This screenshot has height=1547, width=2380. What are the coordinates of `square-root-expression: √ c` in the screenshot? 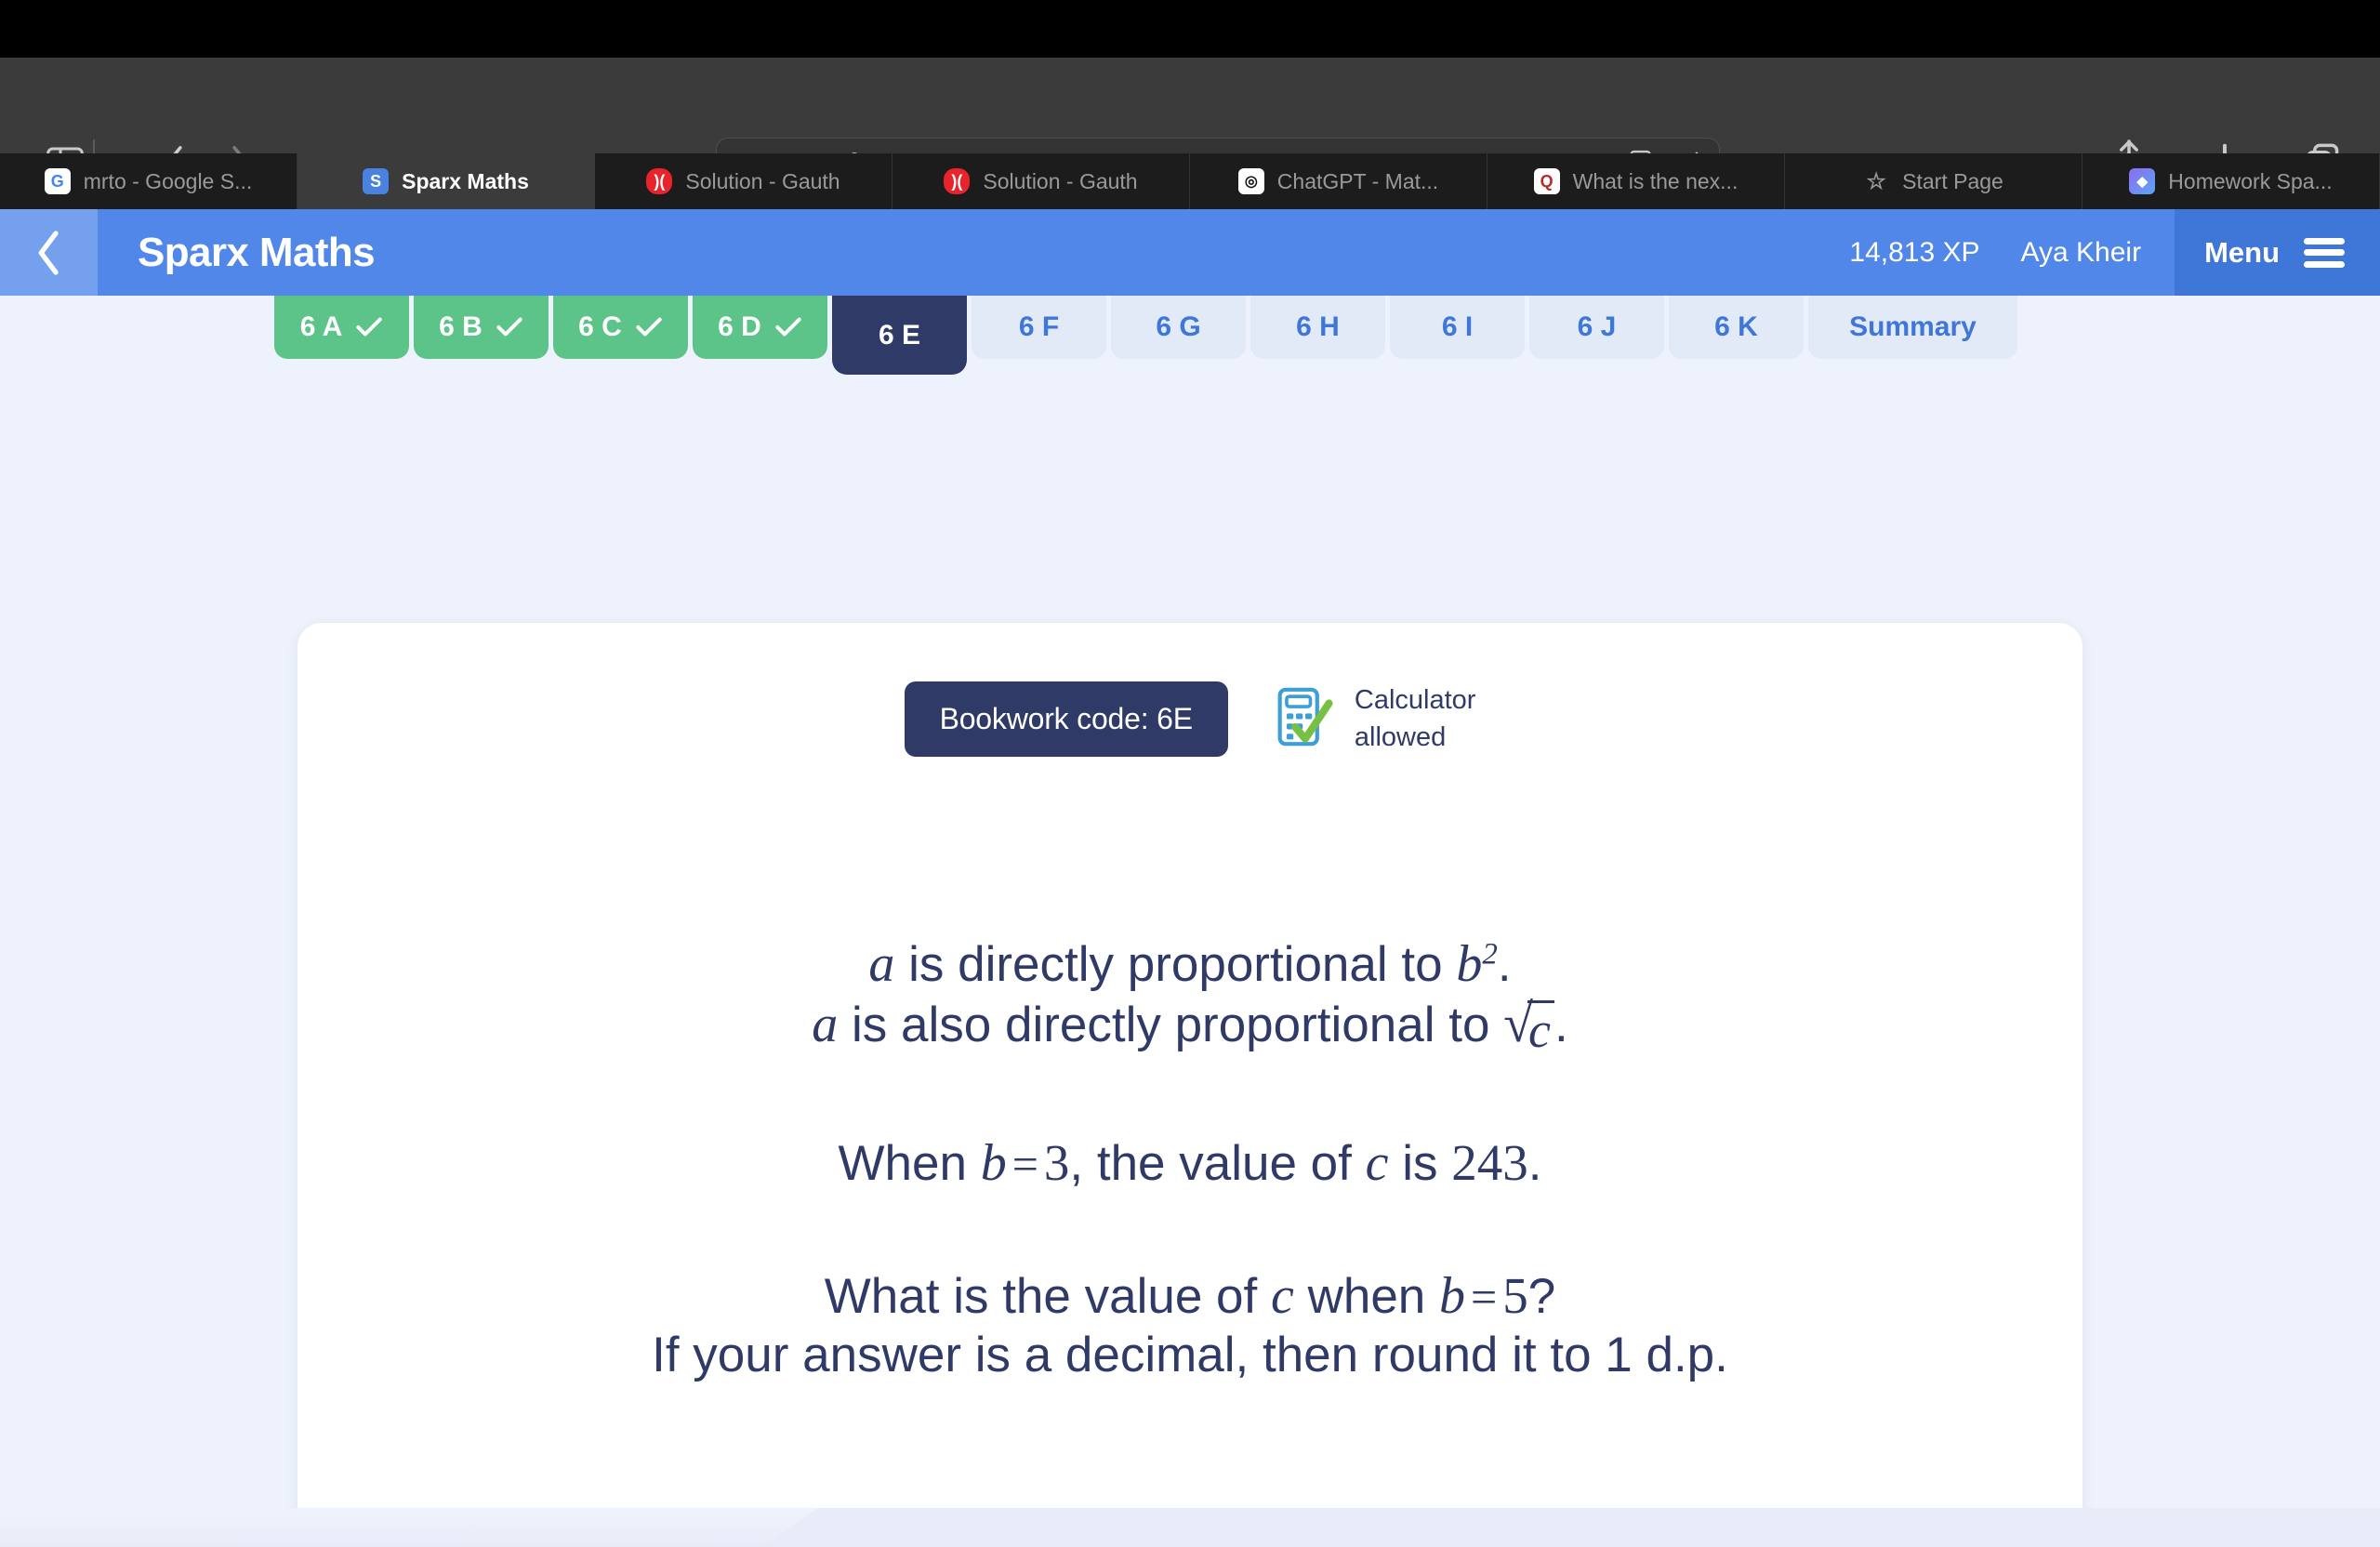 It's located at (1528, 1026).